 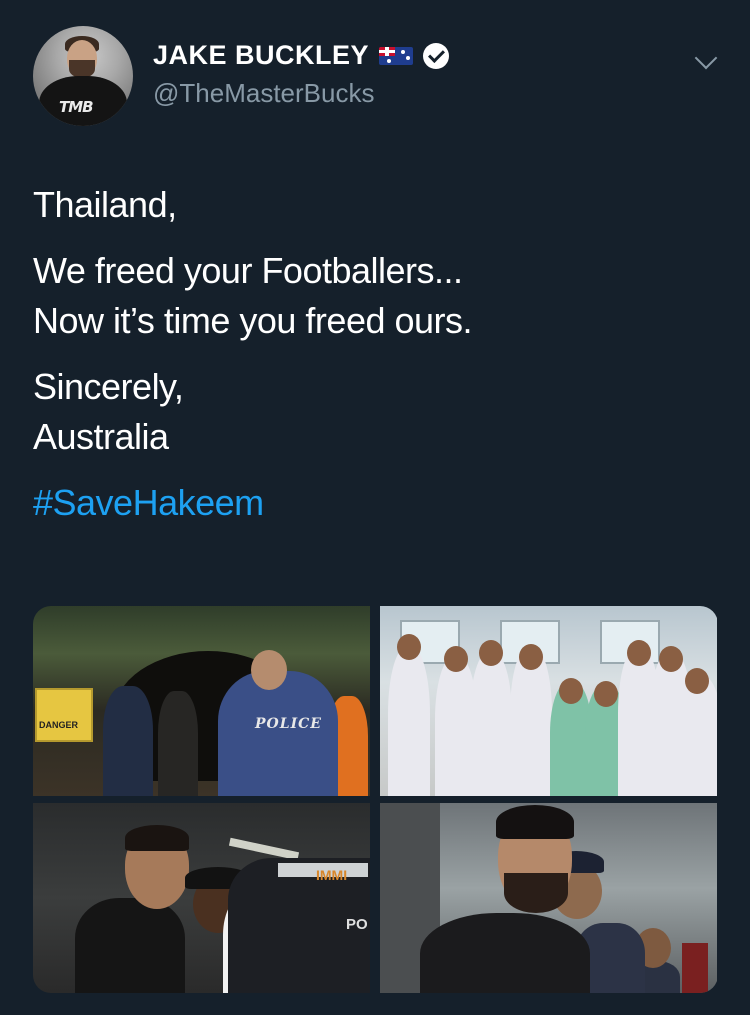 What do you see at coordinates (548, 898) in the screenshot?
I see `media-image-hakeem-escorted` at bounding box center [548, 898].